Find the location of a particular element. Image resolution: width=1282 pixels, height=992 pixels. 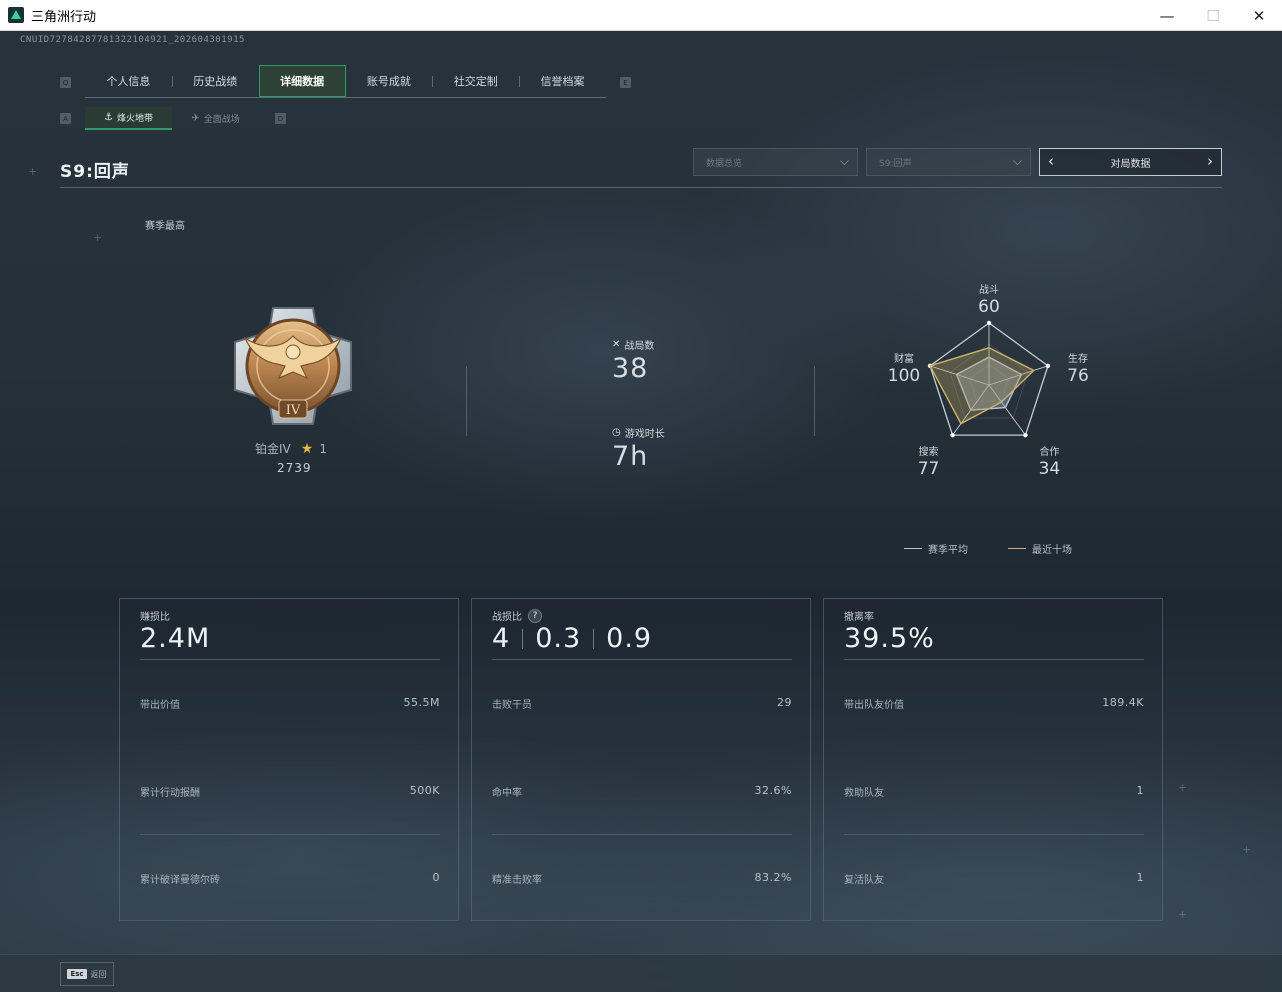

tab-social-custom: 社交定制 is located at coordinates (475, 81).